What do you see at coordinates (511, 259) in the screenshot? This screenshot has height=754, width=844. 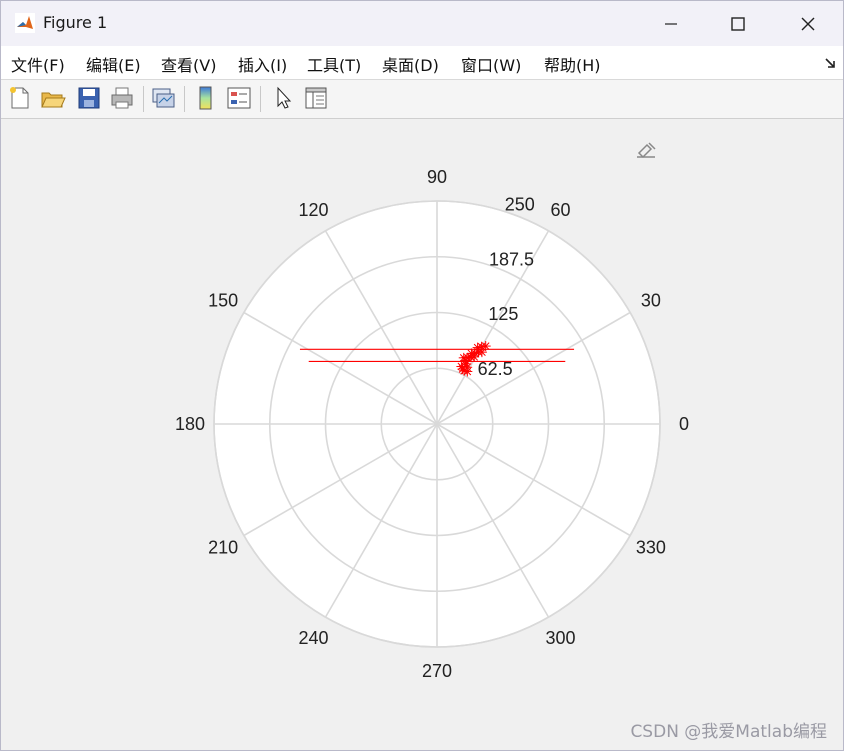 I see `radial-tick-label: 187.5` at bounding box center [511, 259].